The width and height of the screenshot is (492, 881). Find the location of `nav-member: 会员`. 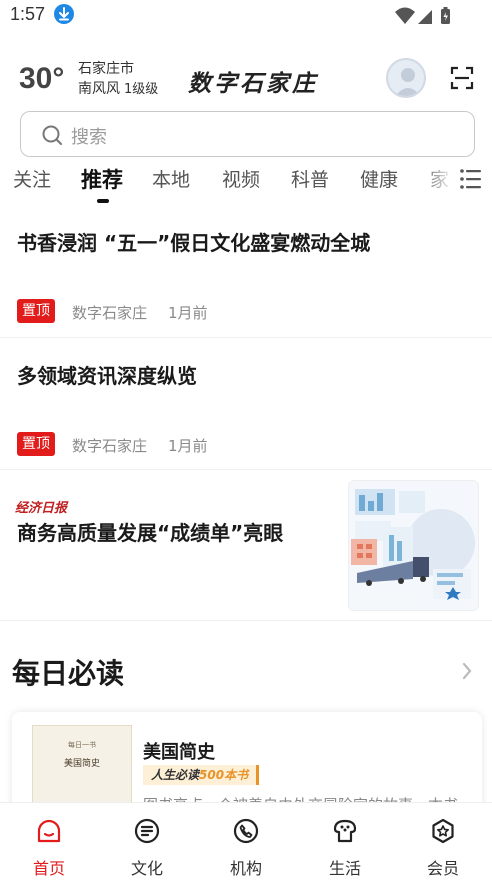

nav-member: 会员 is located at coordinates (443, 842).